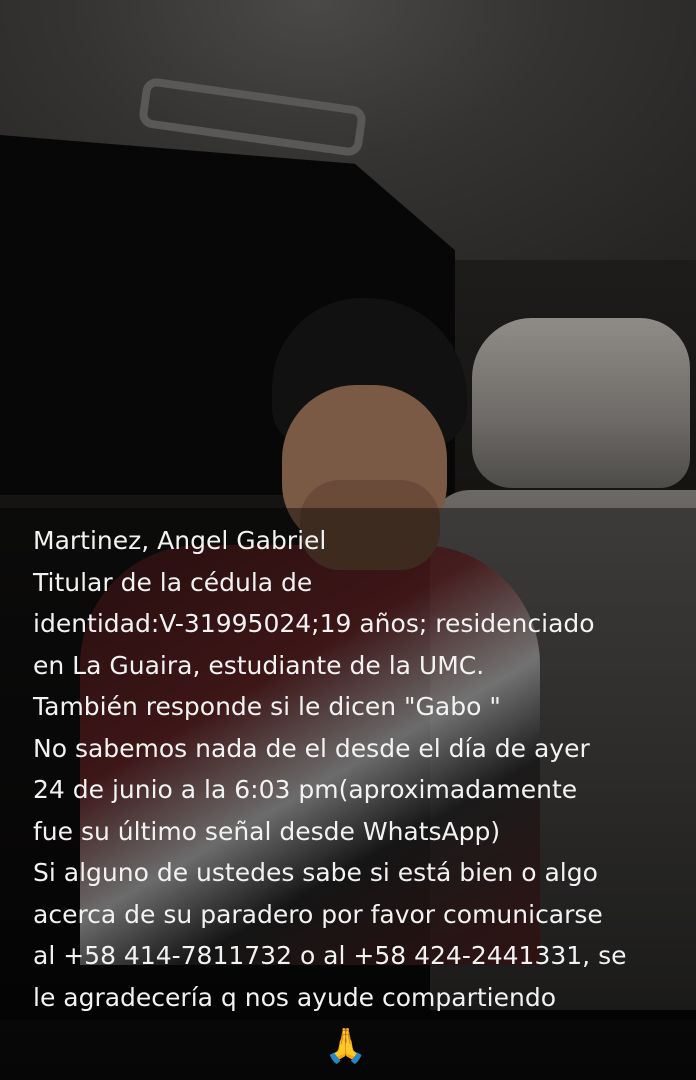  Describe the element at coordinates (295, 997) in the screenshot. I see `caption-line: le agradecería q nos ayude compartiendo` at that location.